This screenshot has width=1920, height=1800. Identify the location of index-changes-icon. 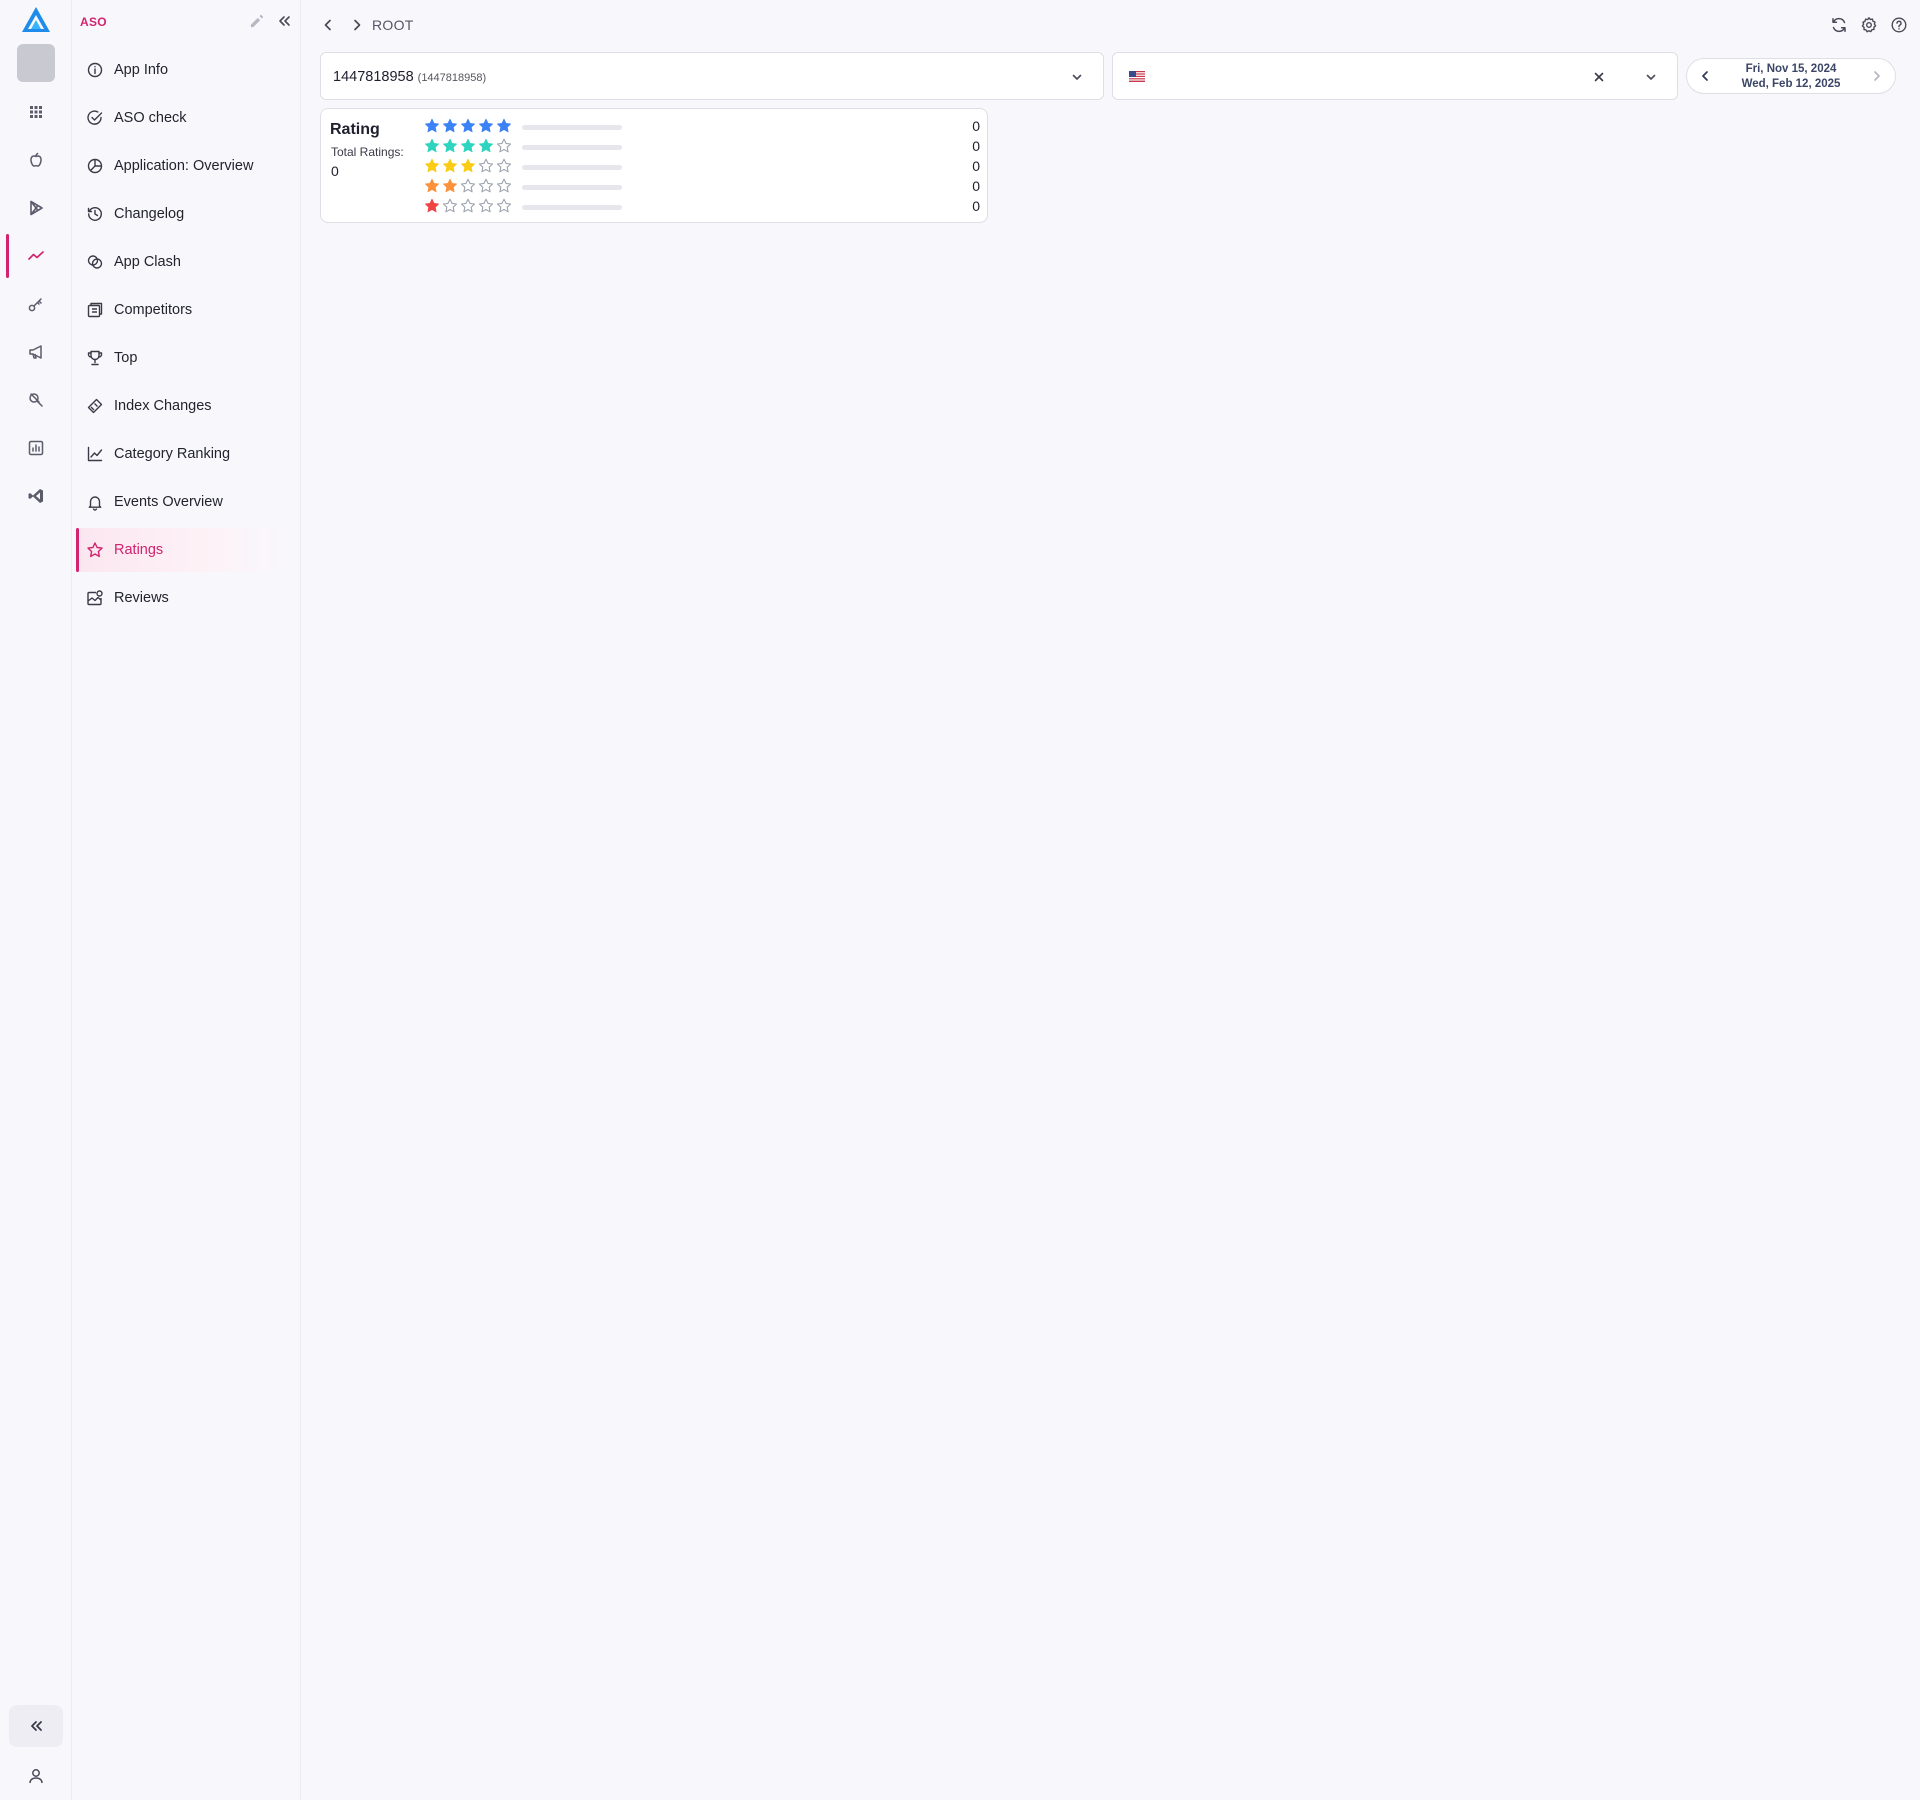
(95, 406).